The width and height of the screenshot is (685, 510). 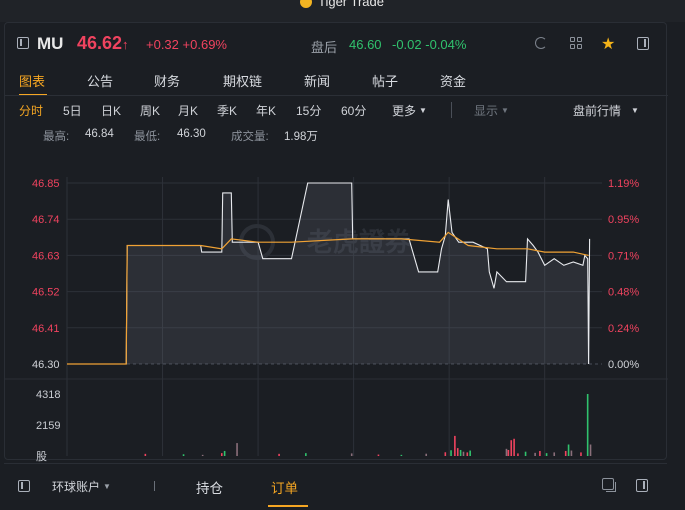 I want to click on period-monthly-k: 月K, so click(x=188, y=110).